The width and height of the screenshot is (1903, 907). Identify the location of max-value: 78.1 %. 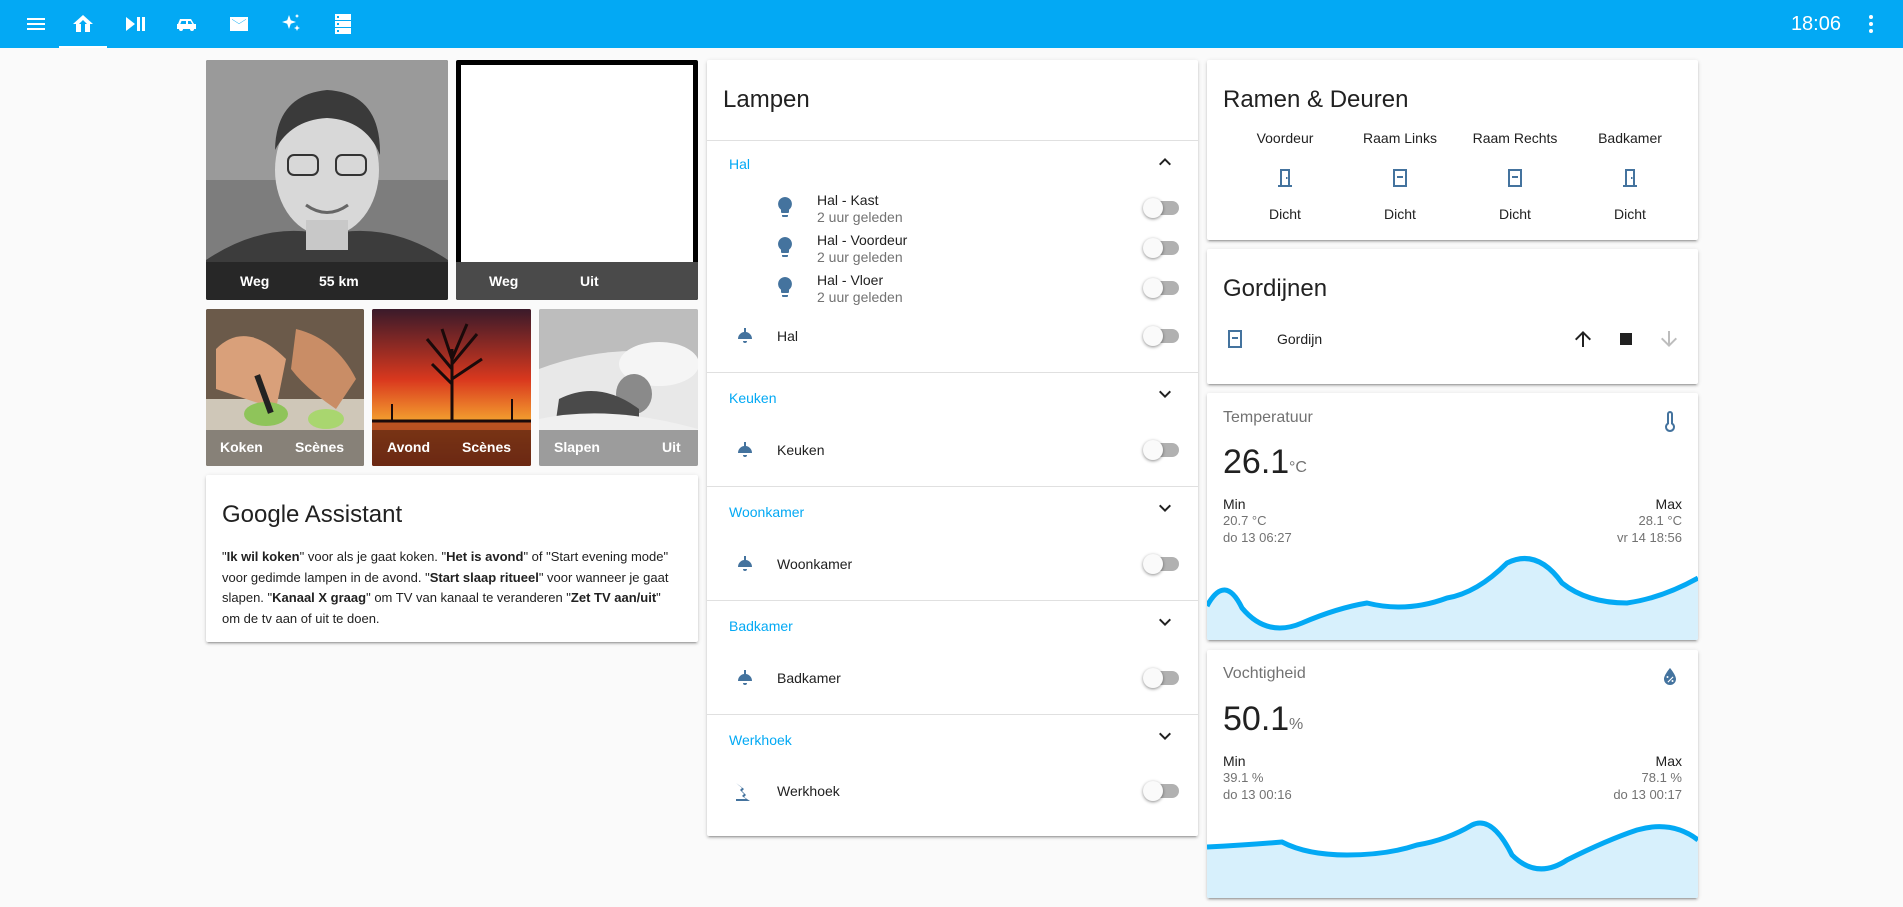
(1661, 777).